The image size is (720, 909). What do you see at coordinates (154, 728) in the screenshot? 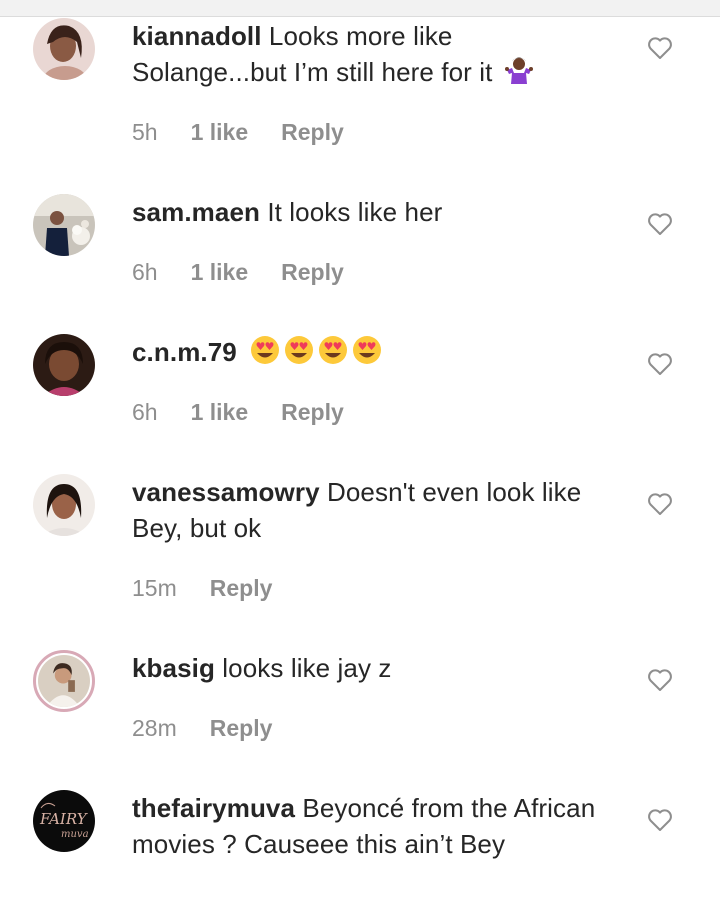
I see `comment-timestamp: 28m` at bounding box center [154, 728].